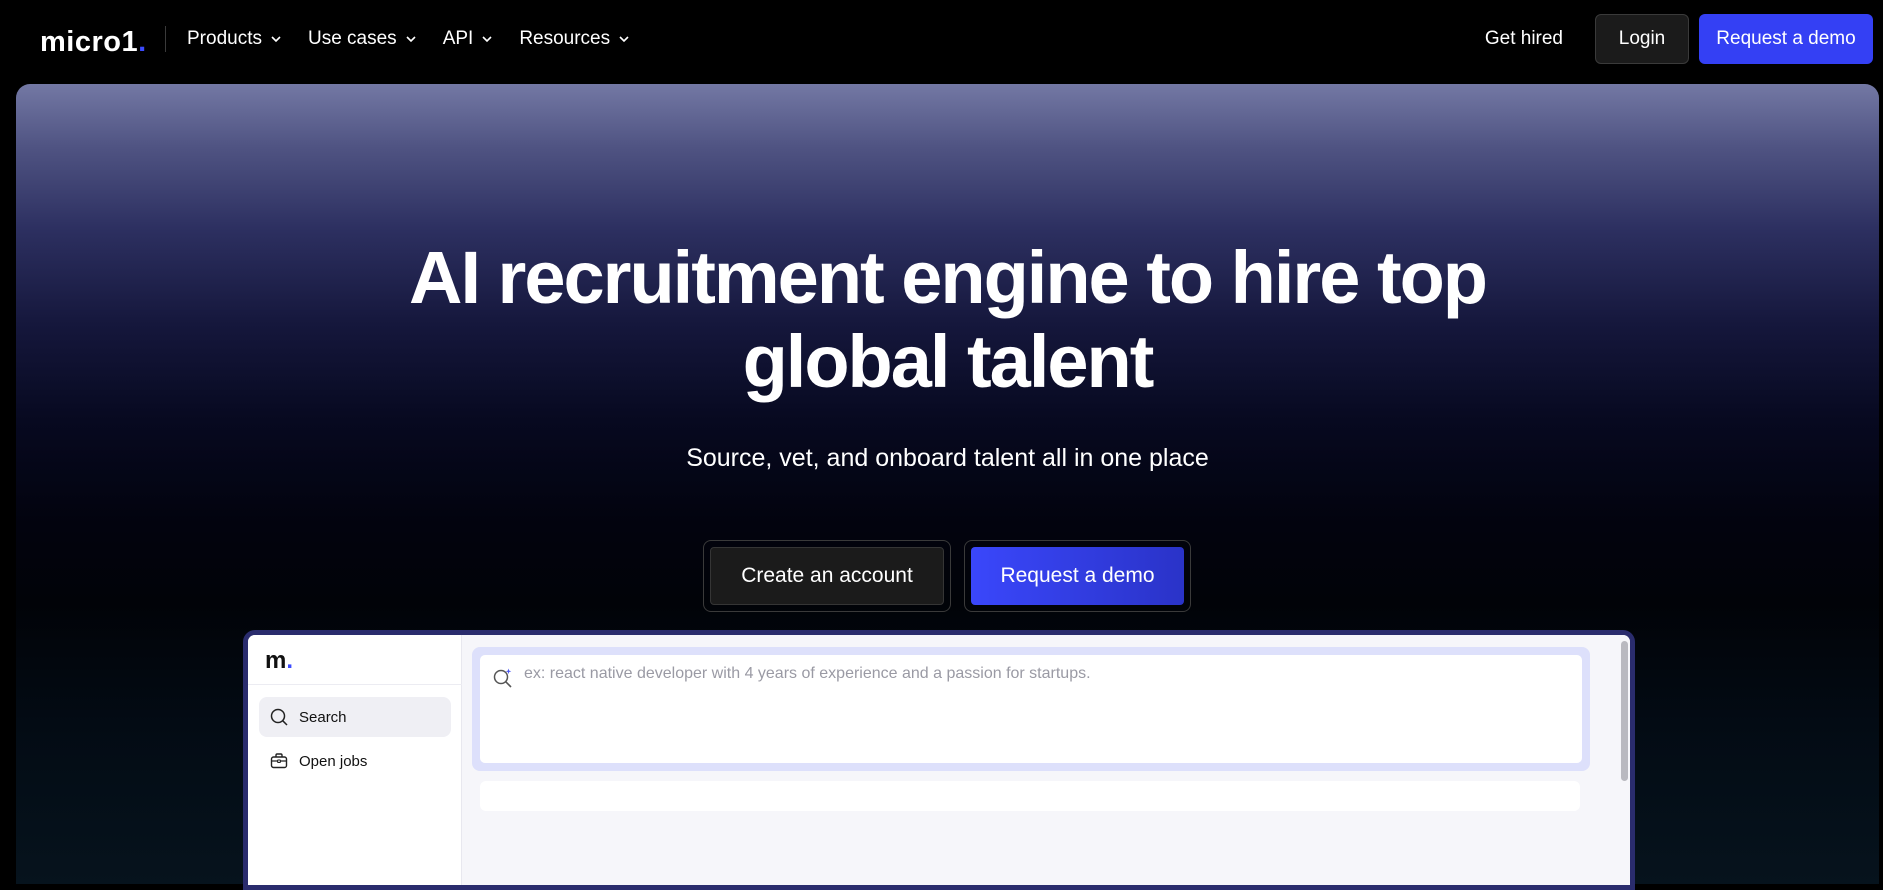 The image size is (1883, 890). I want to click on nav-actions: Get hired Login Request a demo, so click(1679, 39).